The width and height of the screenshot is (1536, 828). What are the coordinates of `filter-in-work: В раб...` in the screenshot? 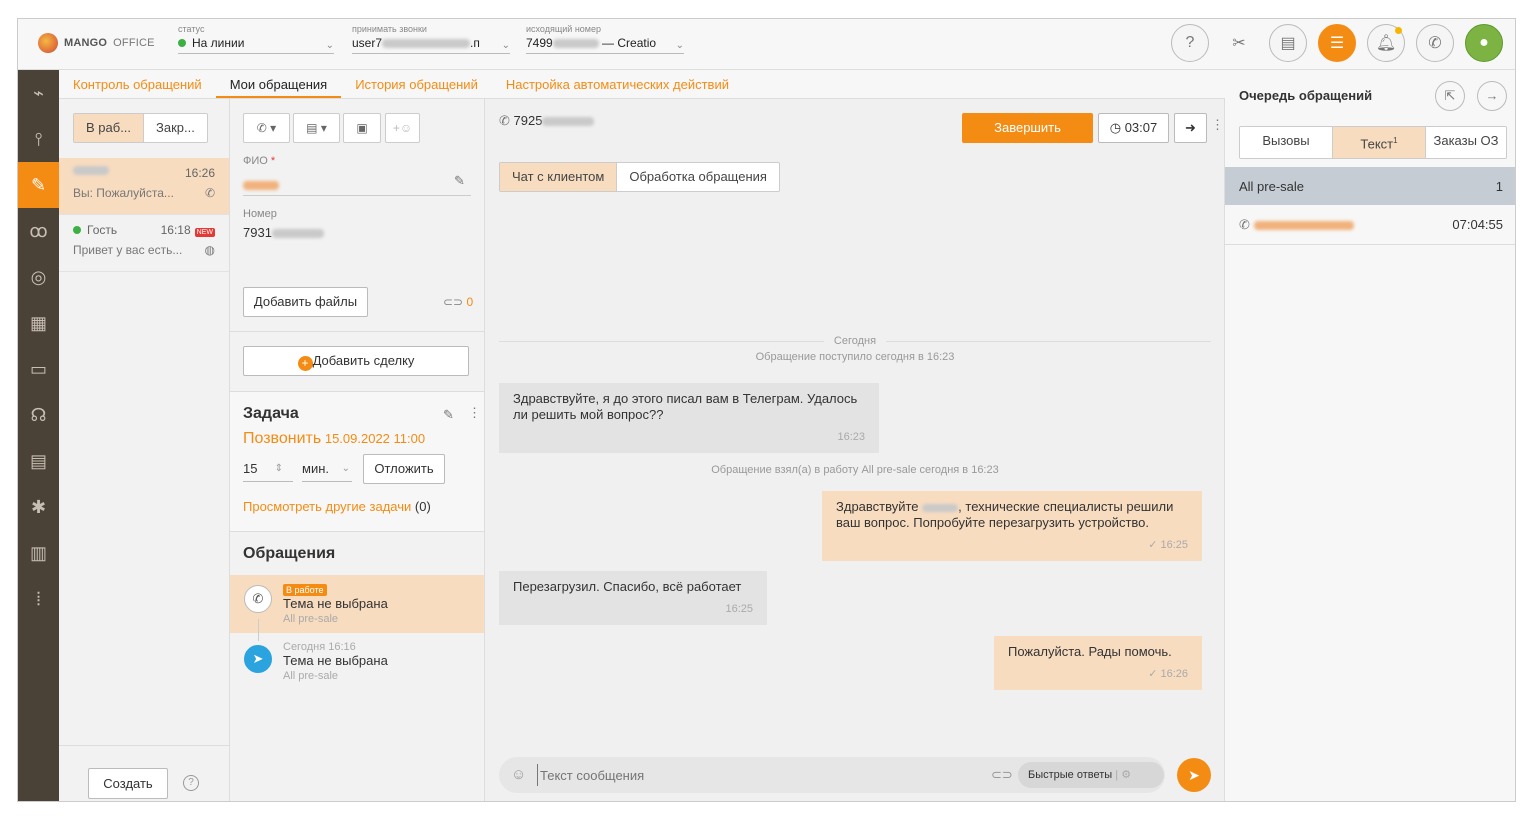 It's located at (109, 128).